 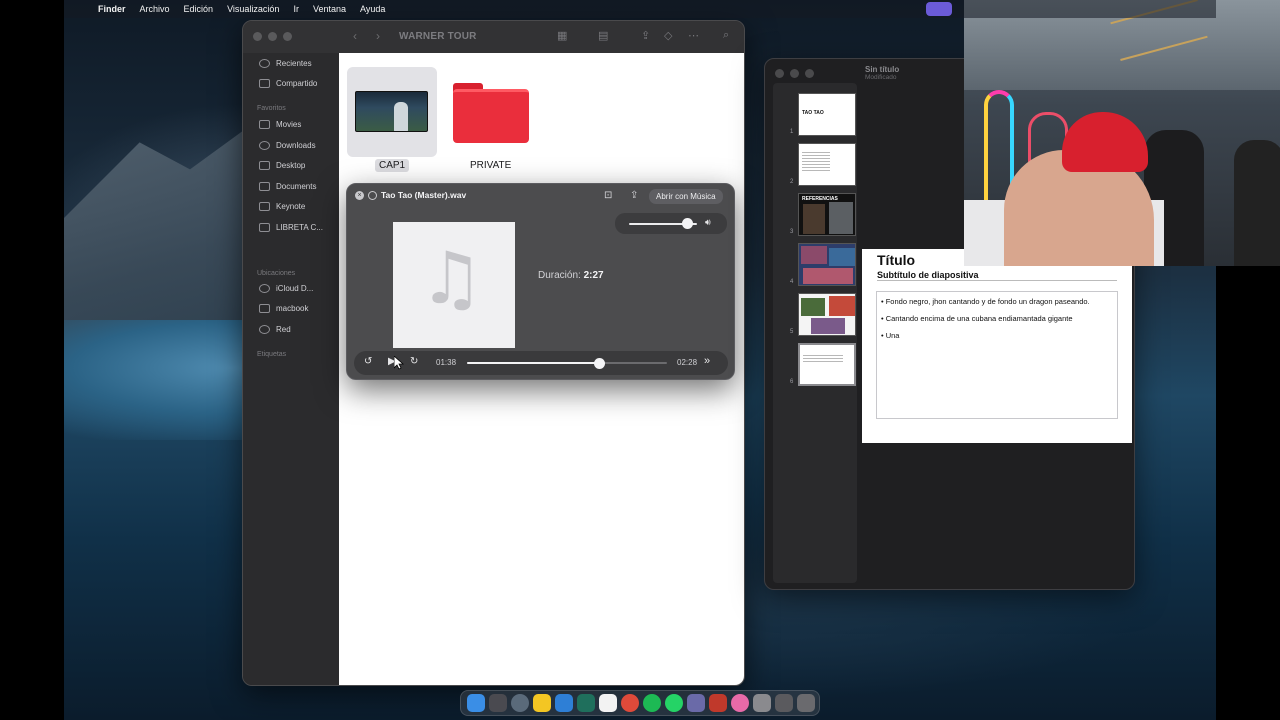 I want to click on close-icon: ×, so click(x=359, y=195).